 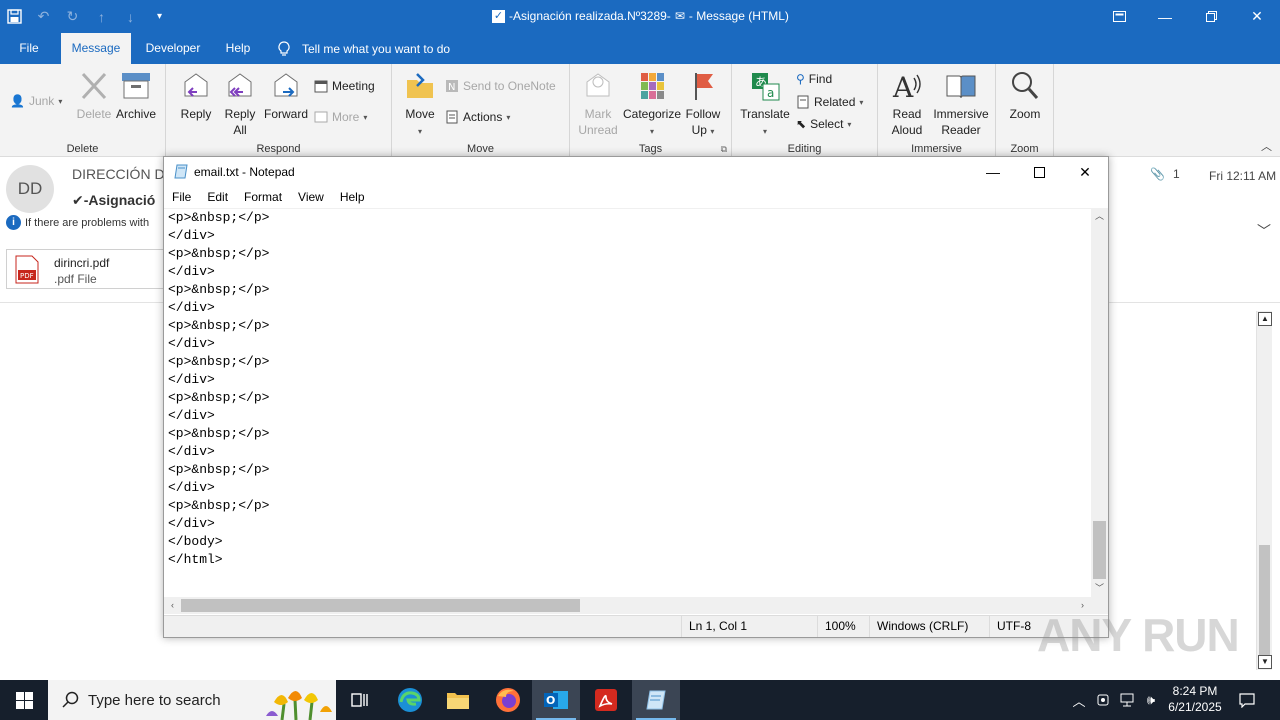 What do you see at coordinates (14, 16) in the screenshot?
I see `save-icon` at bounding box center [14, 16].